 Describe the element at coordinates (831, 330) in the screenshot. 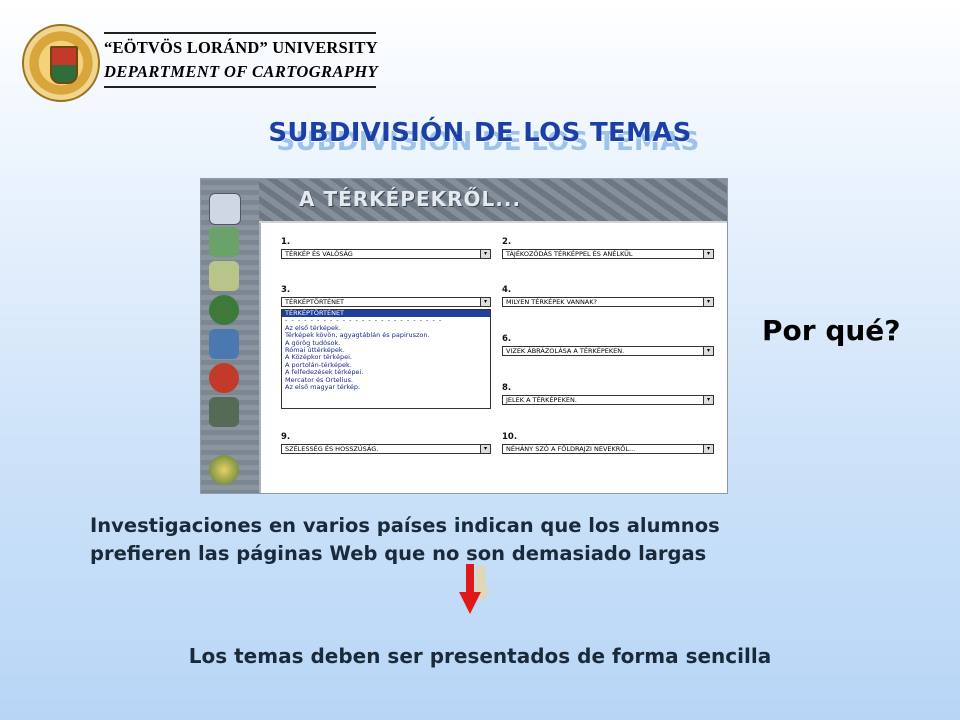

I see `side-question: Por qué?` at that location.